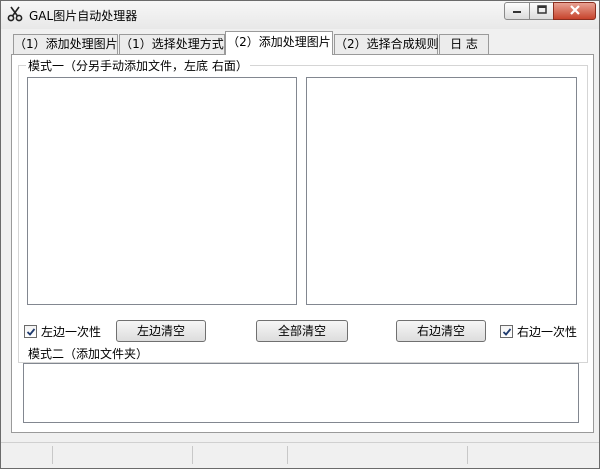 This screenshot has width=600, height=469. I want to click on close-icon, so click(575, 11).